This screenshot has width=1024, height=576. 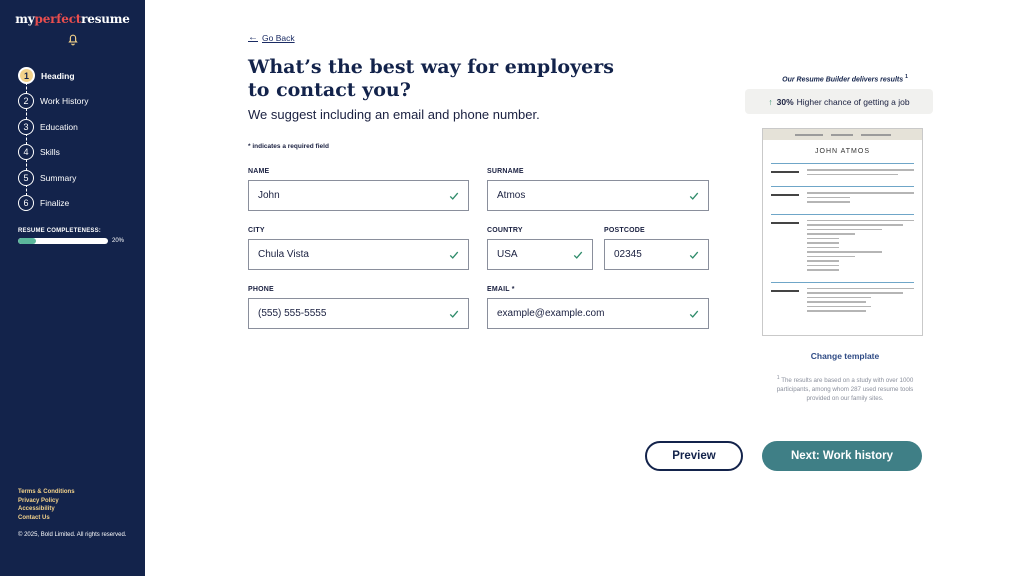 What do you see at coordinates (26, 203) in the screenshot?
I see `step-number: 6` at bounding box center [26, 203].